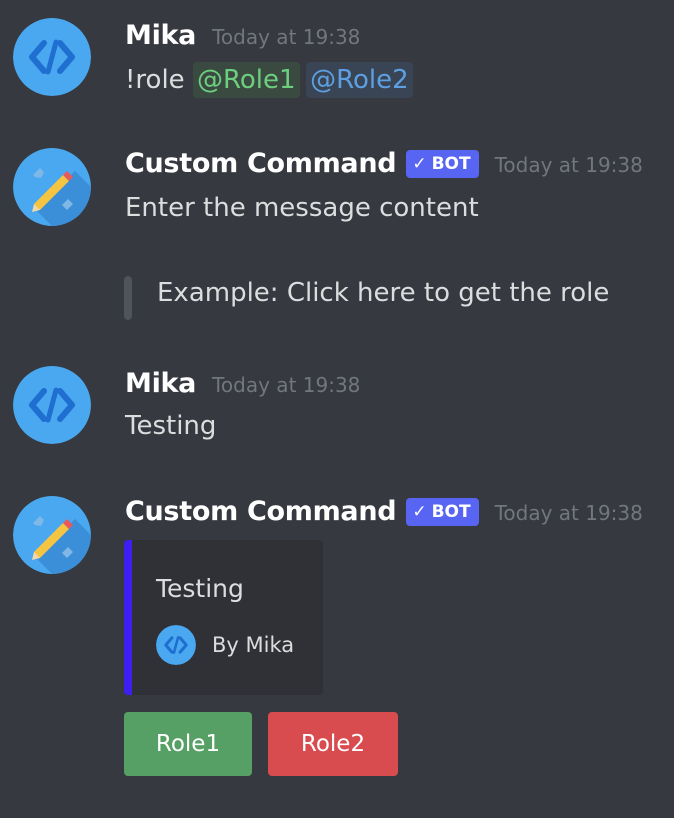 The height and width of the screenshot is (818, 674). Describe the element at coordinates (253, 645) in the screenshot. I see `embed-footer-text: By Mika` at that location.